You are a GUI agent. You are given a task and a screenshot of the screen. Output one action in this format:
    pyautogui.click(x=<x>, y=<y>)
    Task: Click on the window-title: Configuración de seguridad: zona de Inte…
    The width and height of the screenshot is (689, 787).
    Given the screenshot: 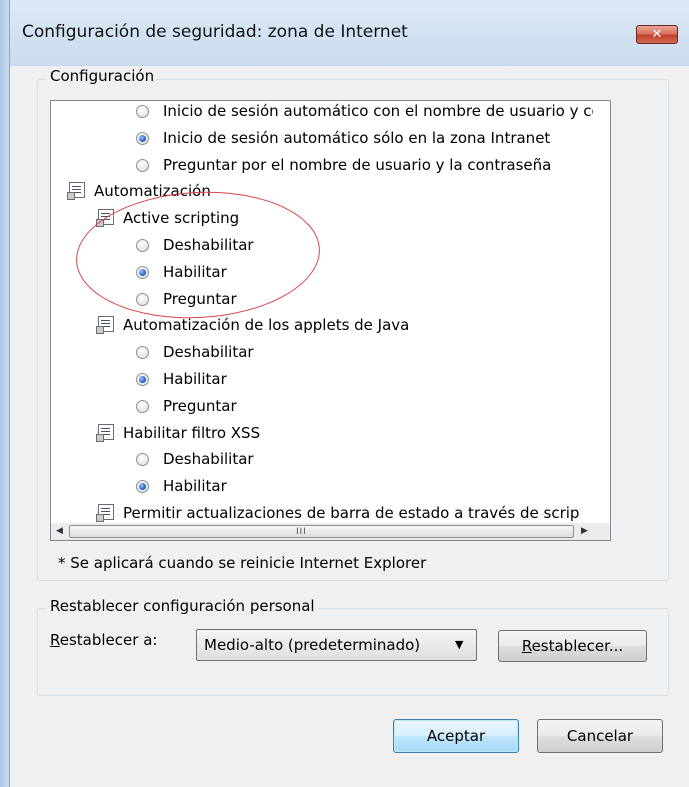 What is the action you would take?
    pyautogui.click(x=215, y=32)
    